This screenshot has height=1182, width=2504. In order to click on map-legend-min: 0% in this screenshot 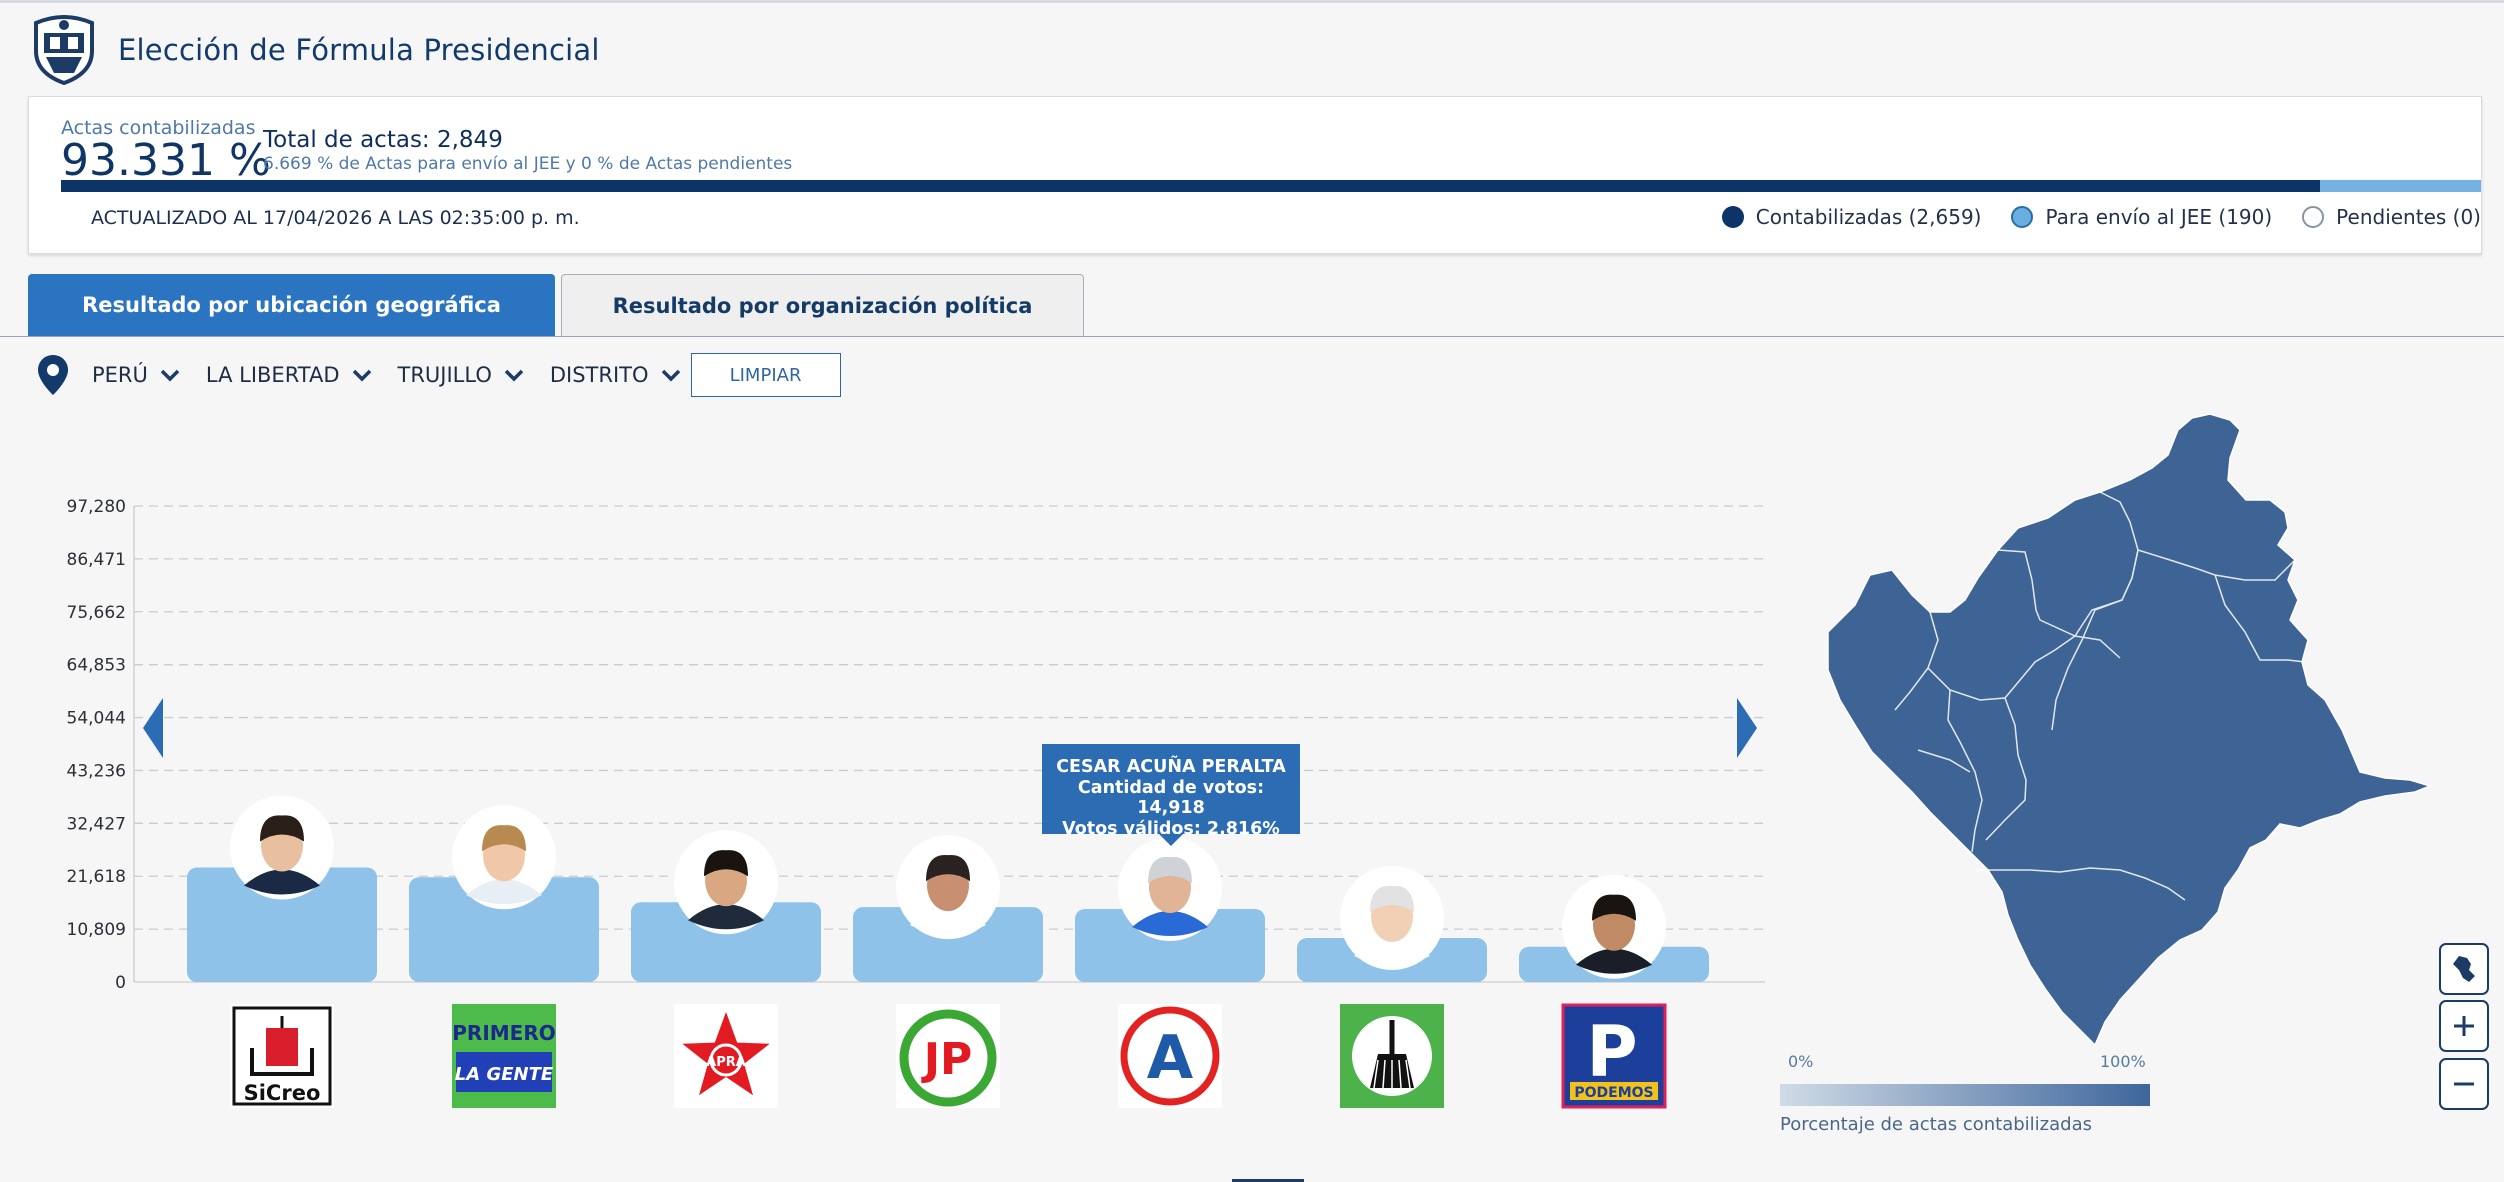, I will do `click(1801, 1061)`.